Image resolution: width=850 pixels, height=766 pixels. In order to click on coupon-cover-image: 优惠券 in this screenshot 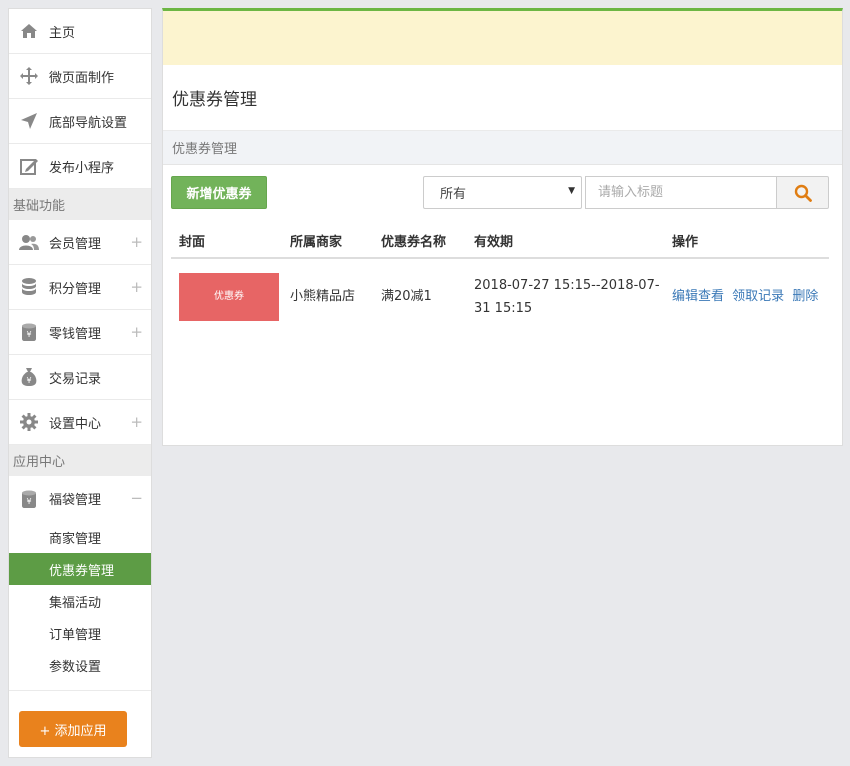, I will do `click(229, 296)`.